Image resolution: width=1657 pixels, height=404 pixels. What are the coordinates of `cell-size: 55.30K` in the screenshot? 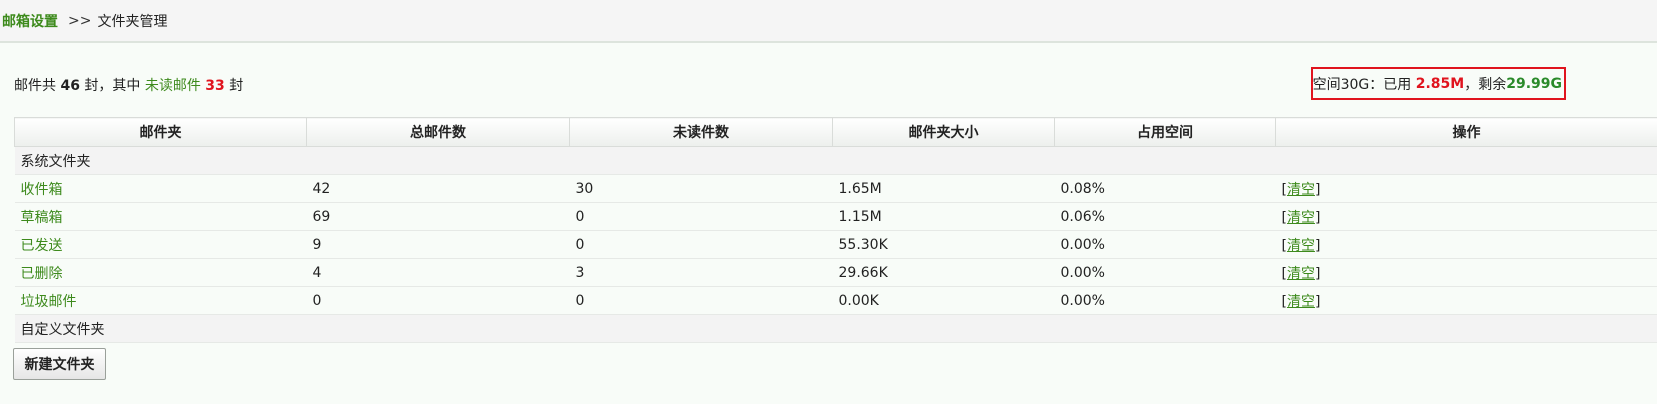 It's located at (943, 244).